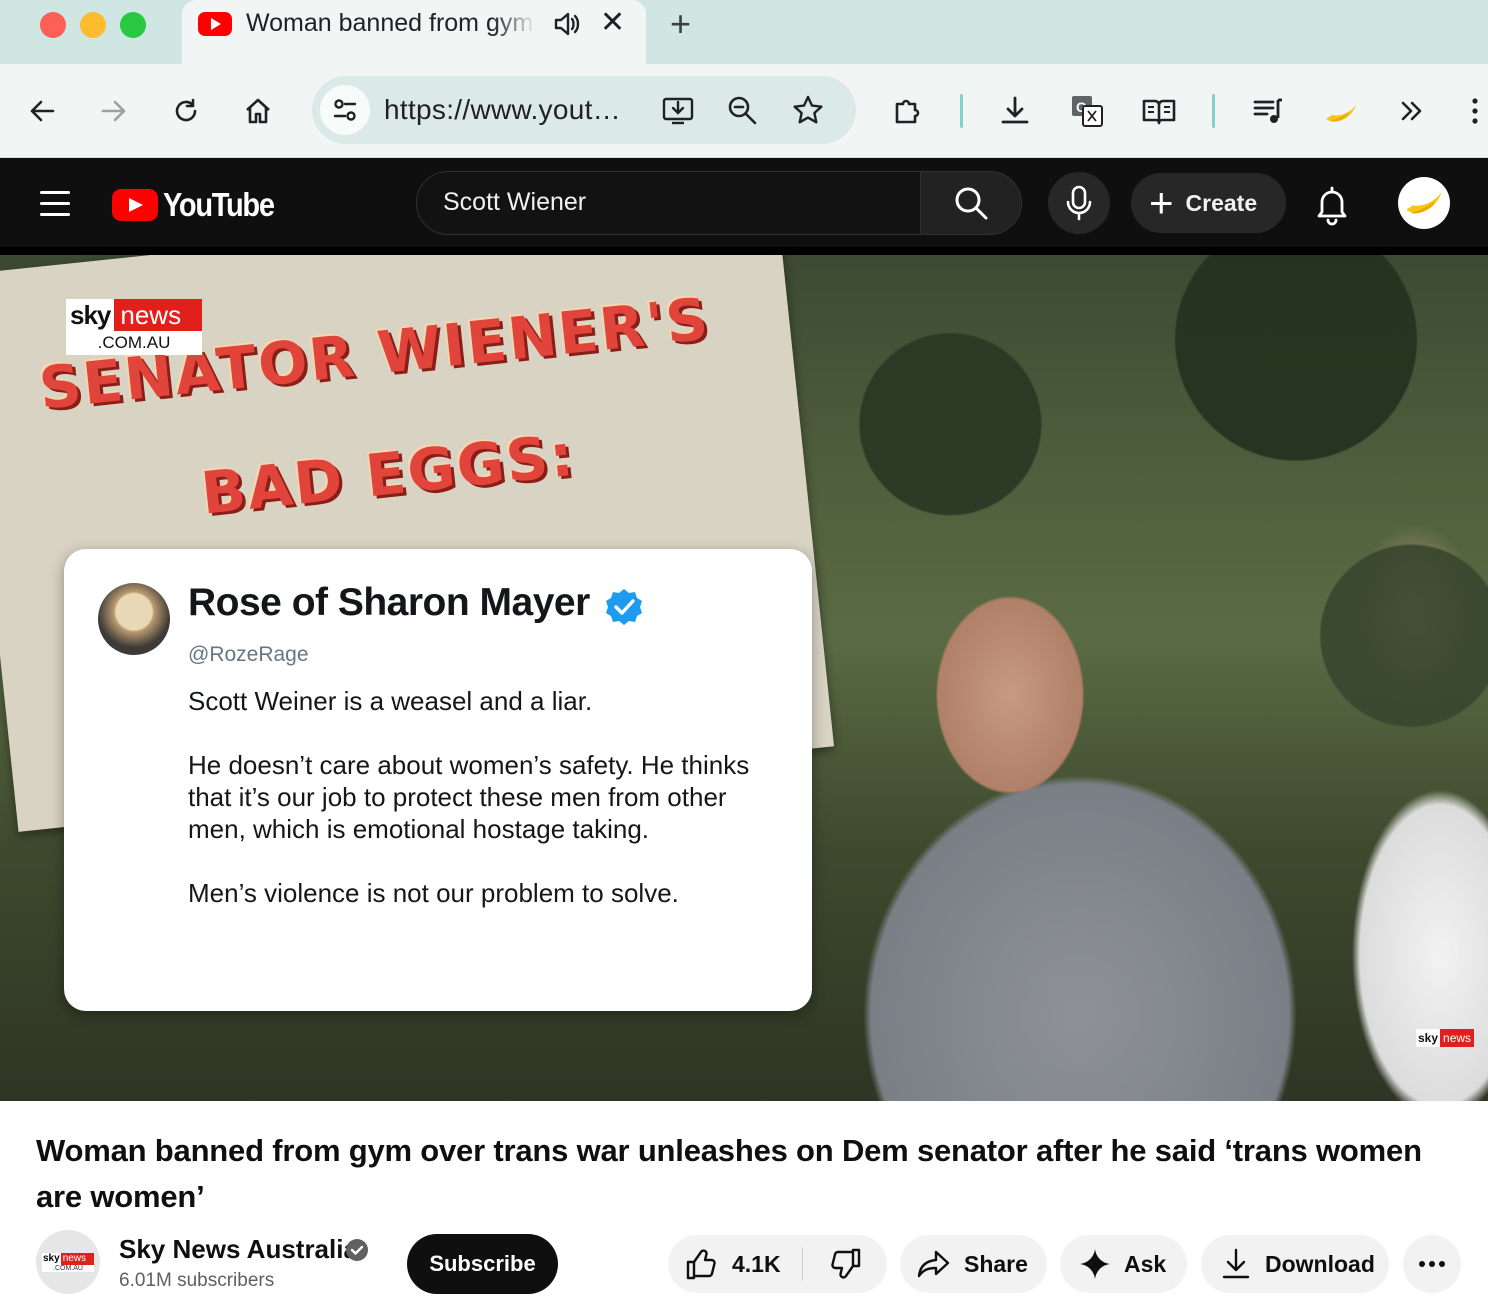  What do you see at coordinates (735, 1264) in the screenshot?
I see `like-button: 4.1K` at bounding box center [735, 1264].